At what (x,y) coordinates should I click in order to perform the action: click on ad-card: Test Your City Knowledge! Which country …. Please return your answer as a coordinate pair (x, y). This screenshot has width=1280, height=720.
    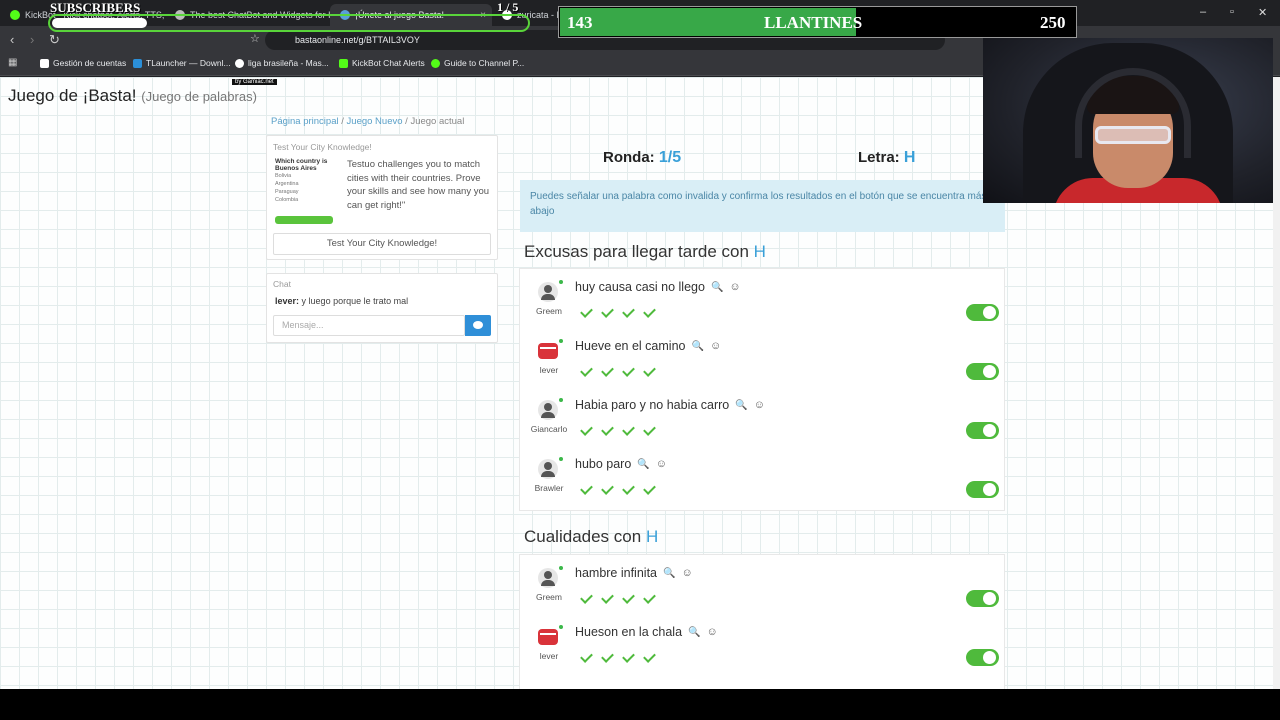
    Looking at the image, I should click on (382, 197).